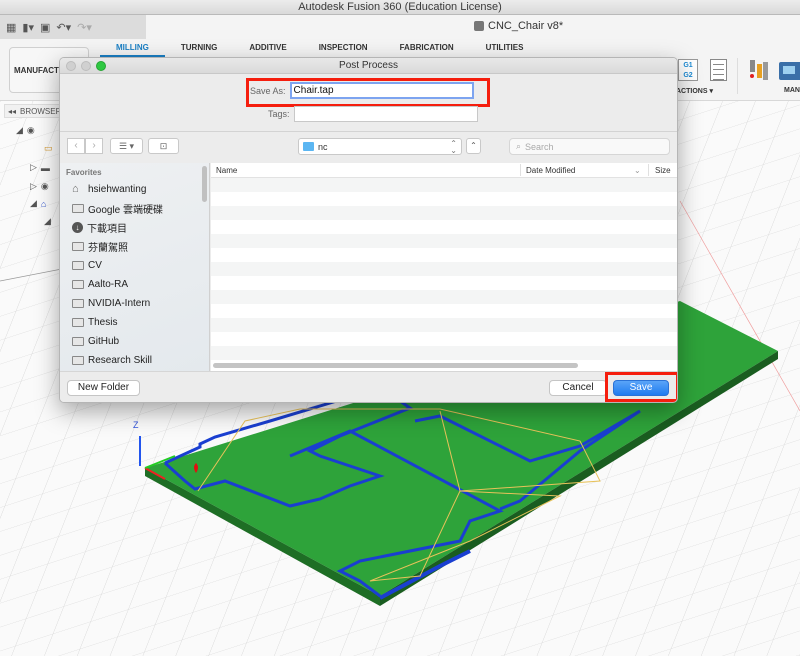 The height and width of the screenshot is (656, 800). What do you see at coordinates (107, 229) in the screenshot?
I see `sidebar-item-label: 下載項目` at bounding box center [107, 229].